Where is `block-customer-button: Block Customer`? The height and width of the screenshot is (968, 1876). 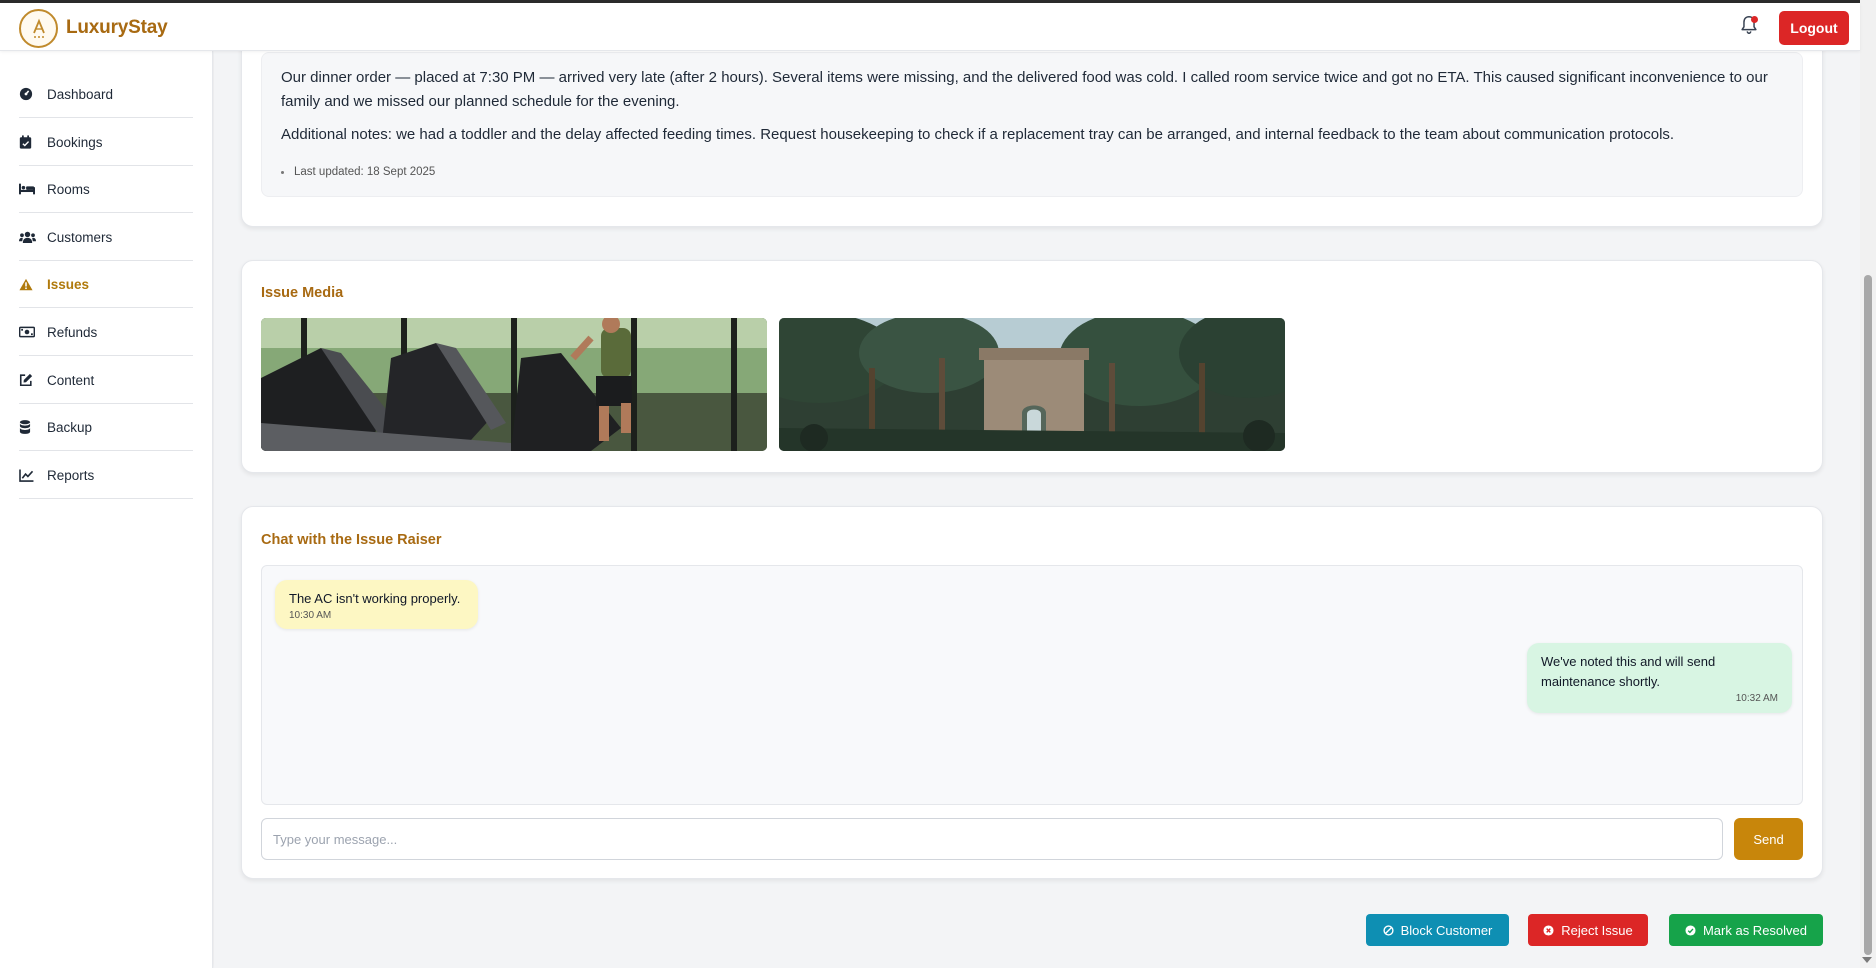
block-customer-button: Block Customer is located at coordinates (1437, 930).